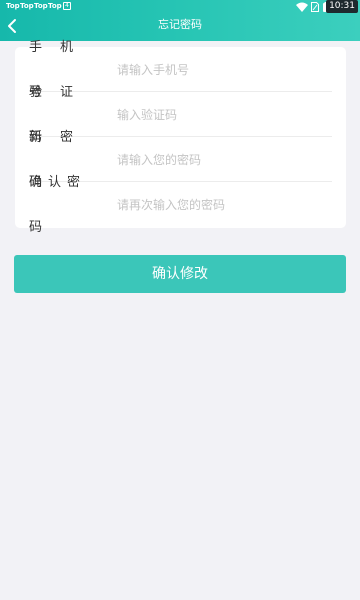 The width and height of the screenshot is (360, 600). Describe the element at coordinates (217, 114) in the screenshot. I see `verification-code-input` at that location.